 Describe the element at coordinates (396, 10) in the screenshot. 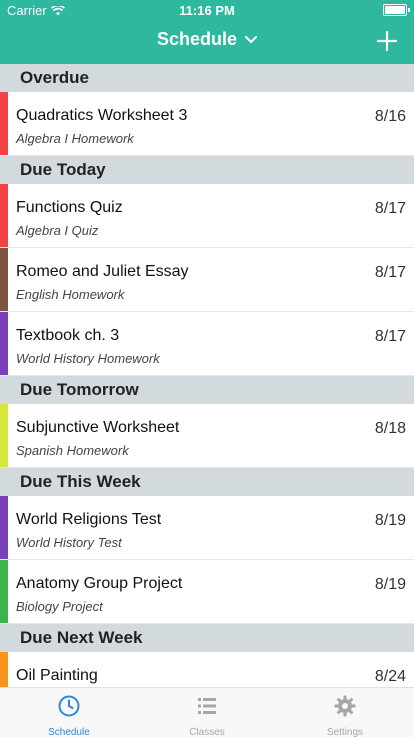

I see `battery-icon` at that location.